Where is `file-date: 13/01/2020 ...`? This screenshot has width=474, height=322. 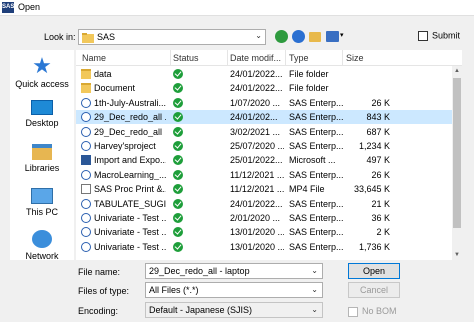
file-date: 13/01/2020 ... is located at coordinates (257, 246).